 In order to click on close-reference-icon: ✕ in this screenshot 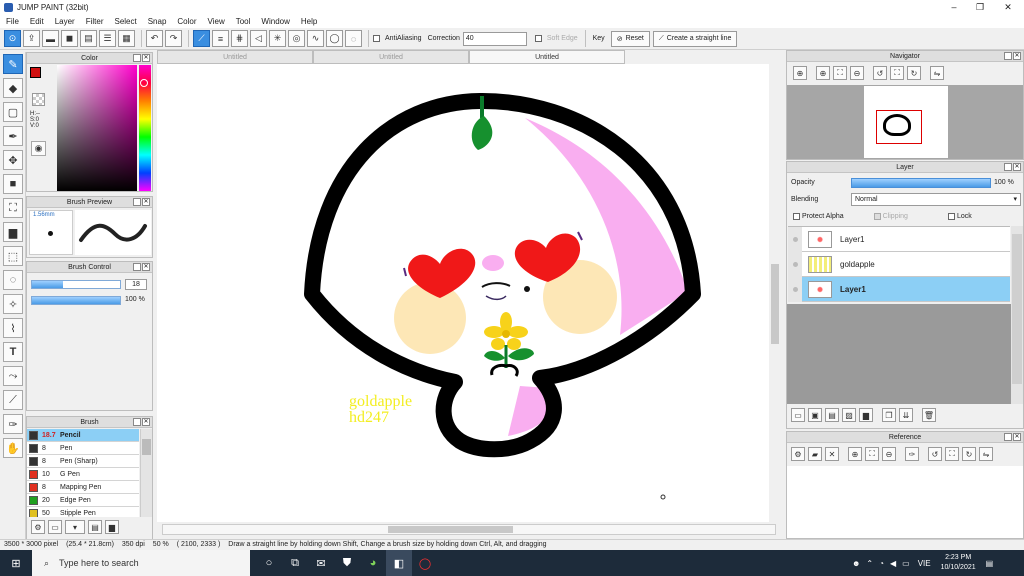, I will do `click(832, 454)`.